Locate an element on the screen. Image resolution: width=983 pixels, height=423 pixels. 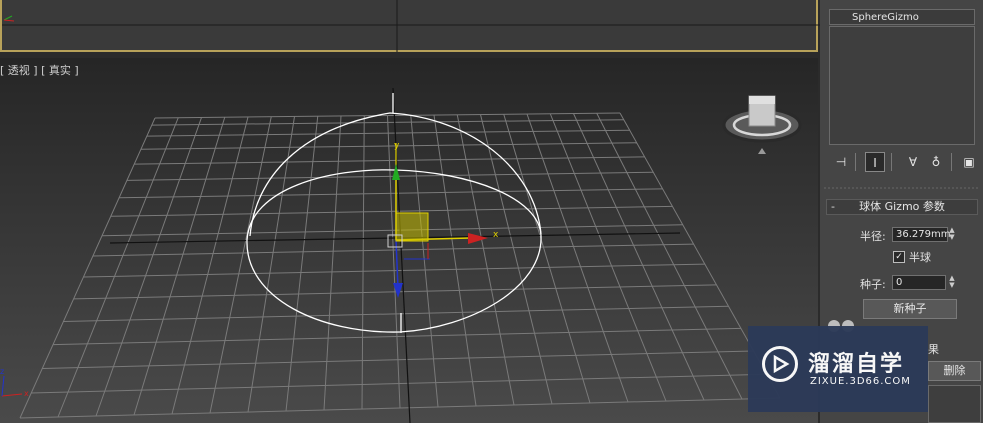
top-viewport-grid is located at coordinates (411, 26).